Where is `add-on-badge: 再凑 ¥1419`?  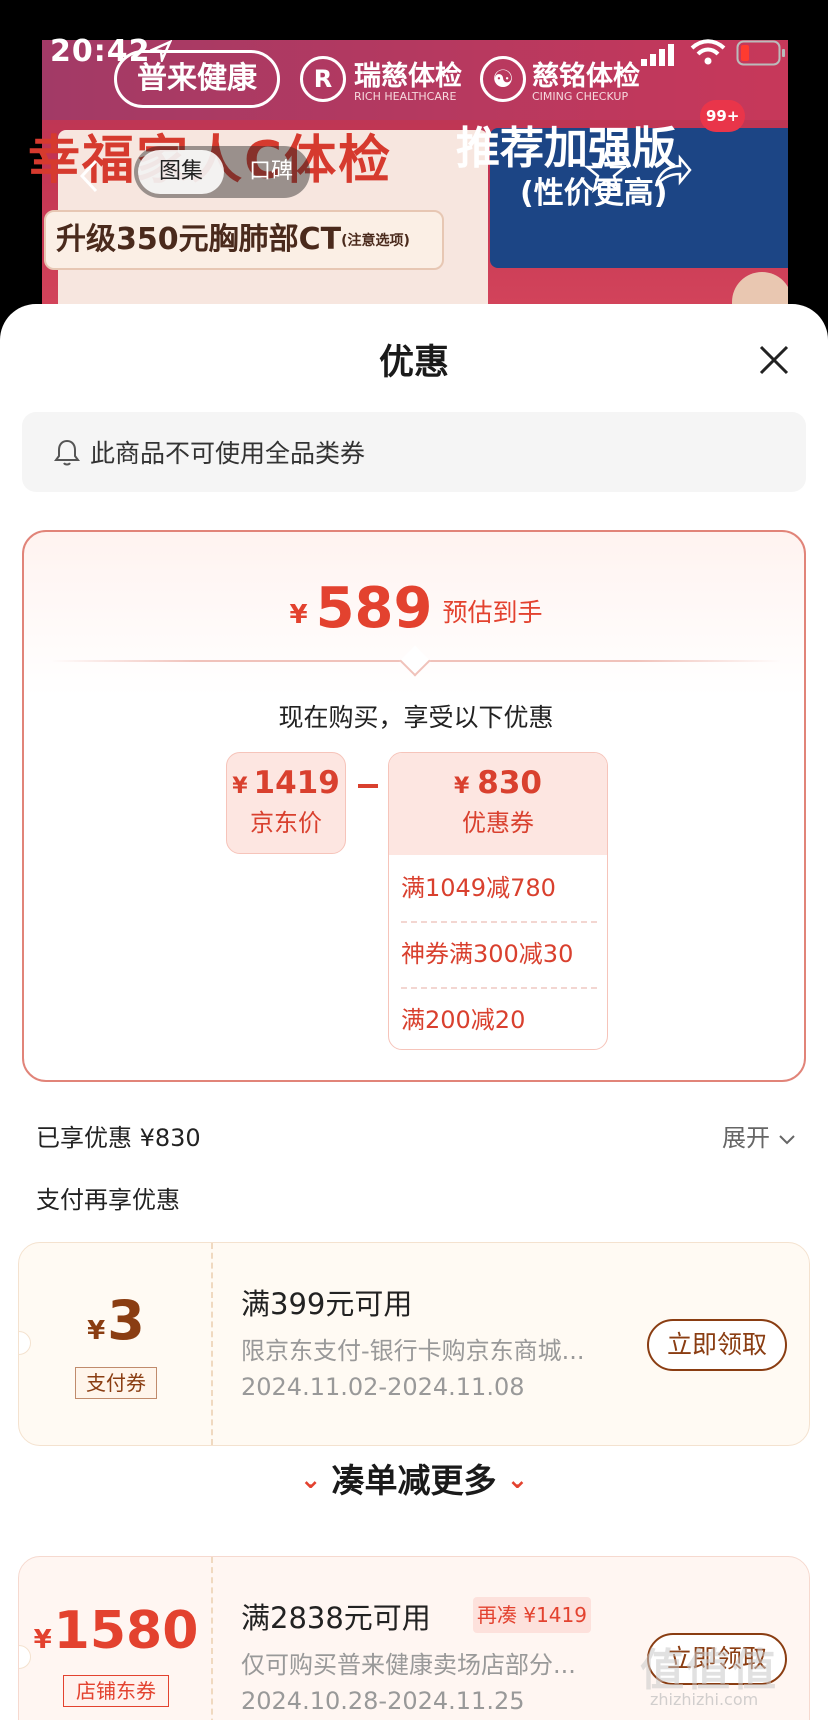 add-on-badge: 再凑 ¥1419 is located at coordinates (532, 1615).